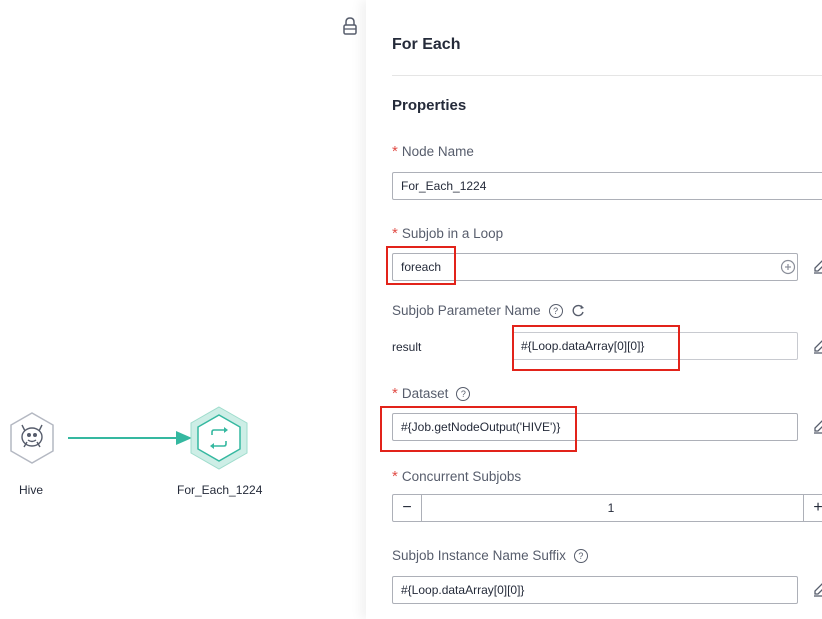 The height and width of the screenshot is (619, 822). Describe the element at coordinates (466, 310) in the screenshot. I see `param-label-text: Subjob Parameter Name` at that location.